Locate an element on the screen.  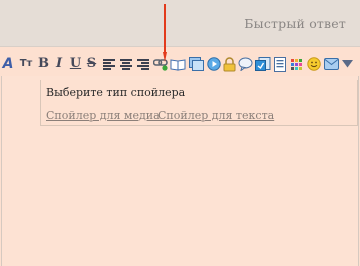
quick-reply-title: Быстрый ответ is located at coordinates (295, 23).